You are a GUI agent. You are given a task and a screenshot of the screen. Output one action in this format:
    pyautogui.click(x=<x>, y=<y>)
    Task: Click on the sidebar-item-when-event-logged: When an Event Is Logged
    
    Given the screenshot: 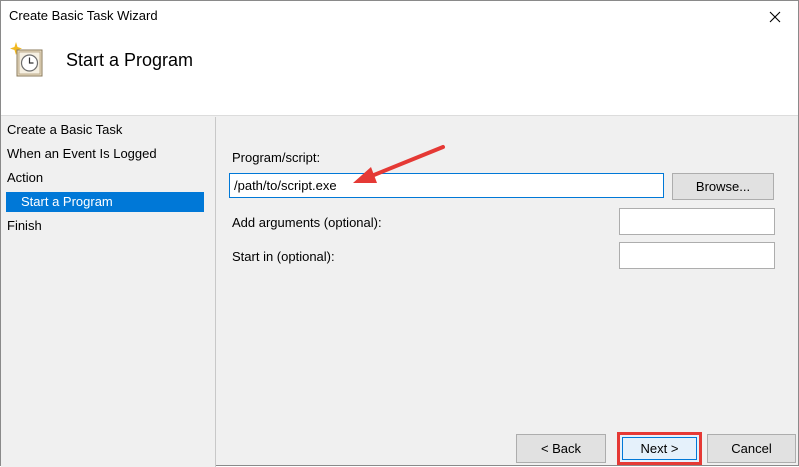 What is the action you would take?
    pyautogui.click(x=105, y=154)
    